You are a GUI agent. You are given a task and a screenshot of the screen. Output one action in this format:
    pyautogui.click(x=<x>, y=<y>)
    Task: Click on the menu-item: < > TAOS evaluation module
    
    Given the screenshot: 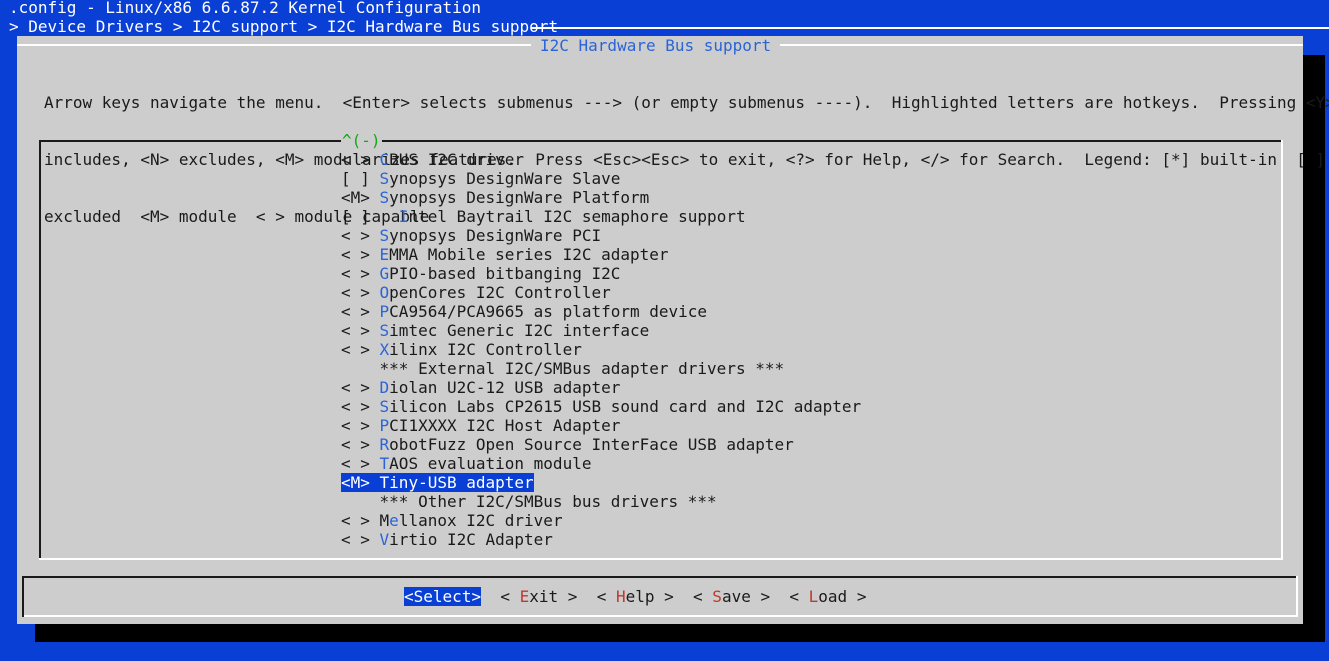 What is the action you would take?
    pyautogui.click(x=601, y=463)
    